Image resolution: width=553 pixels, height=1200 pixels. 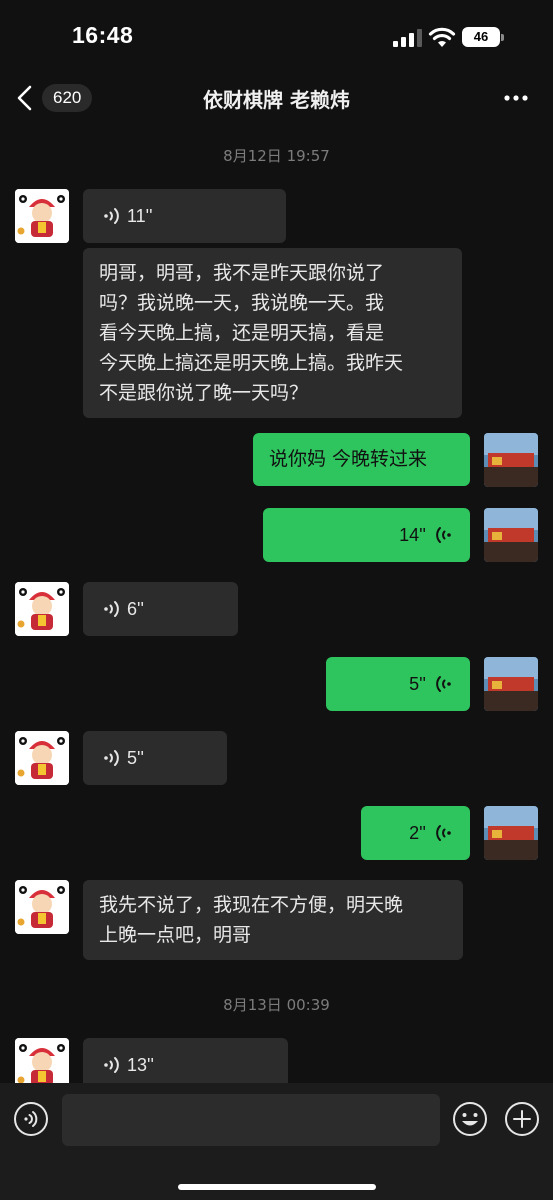 I want to click on status-time: 16:48, so click(x=103, y=35).